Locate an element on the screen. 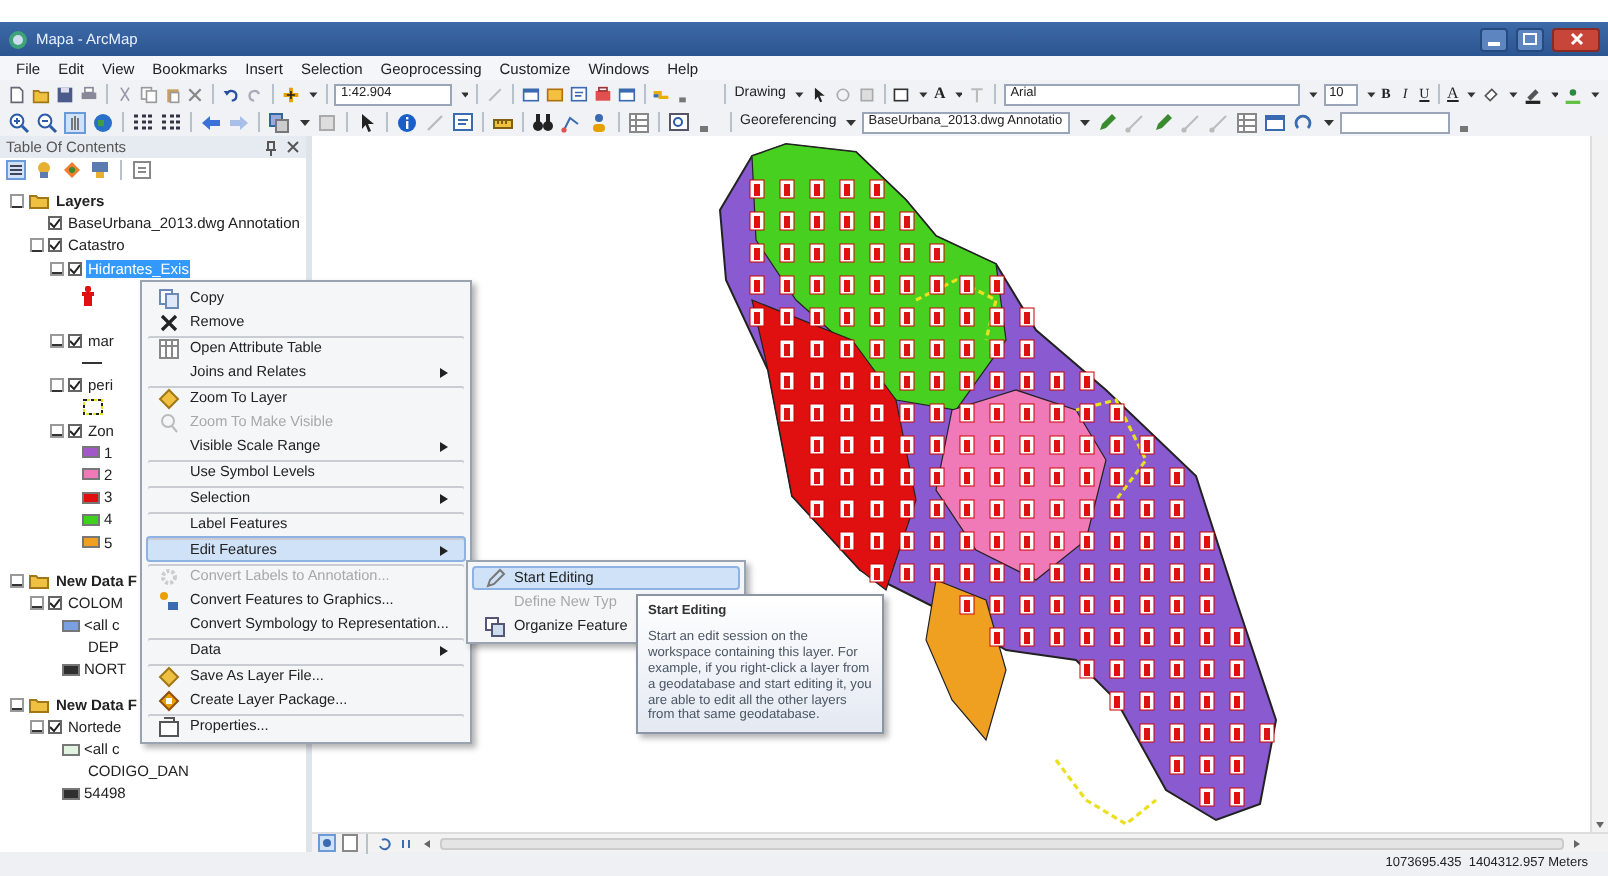 Image resolution: width=1608 pixels, height=876 pixels. properties-icon is located at coordinates (168, 726).